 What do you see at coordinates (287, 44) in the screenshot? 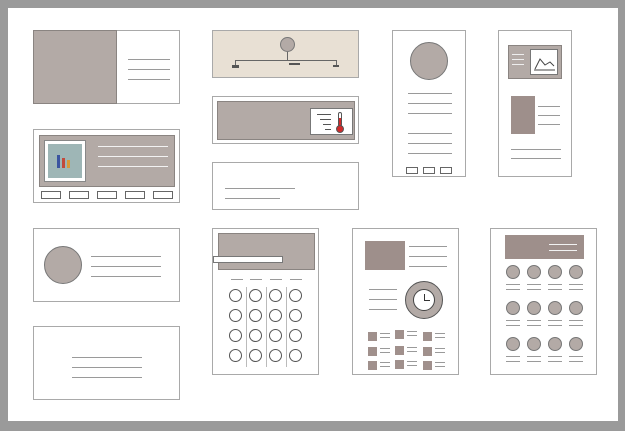
I see `timeline-node-icon` at bounding box center [287, 44].